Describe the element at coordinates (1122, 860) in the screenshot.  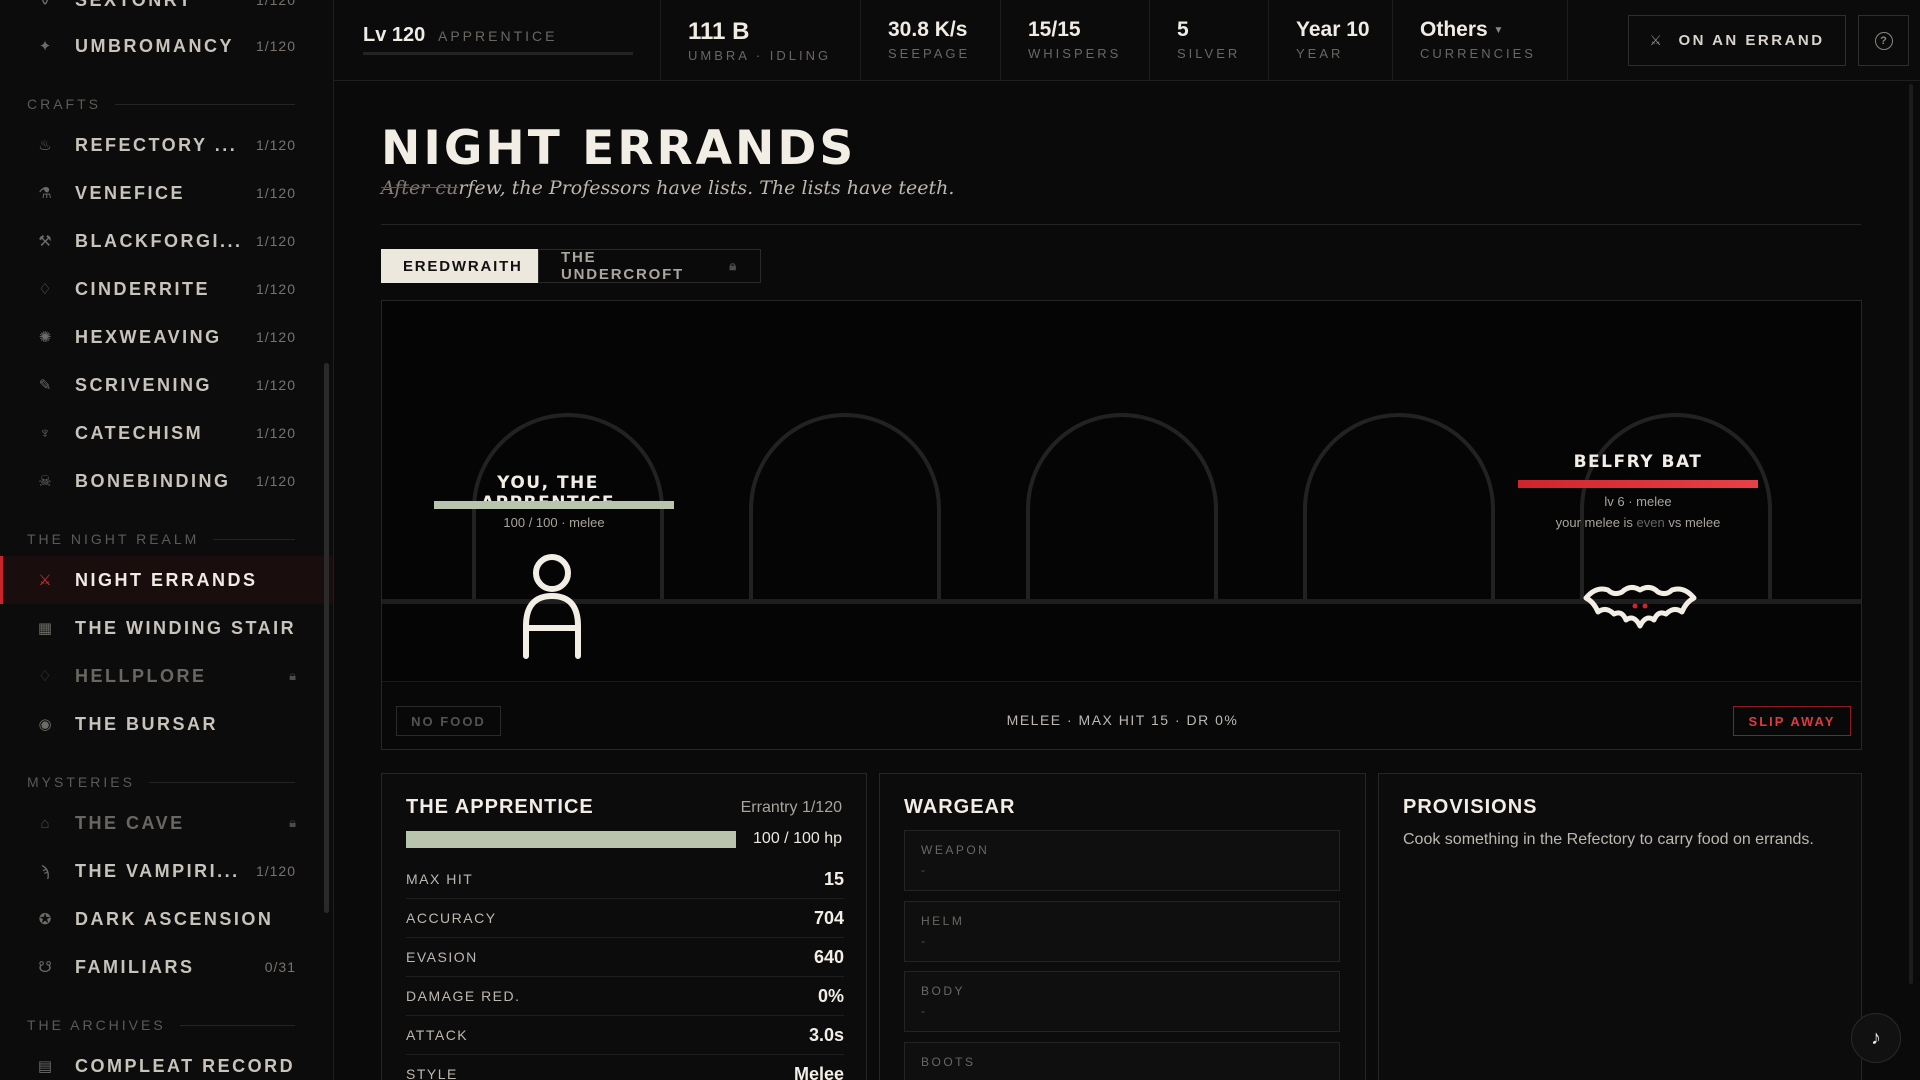
I see `slot-weapon: WEAPON -` at that location.